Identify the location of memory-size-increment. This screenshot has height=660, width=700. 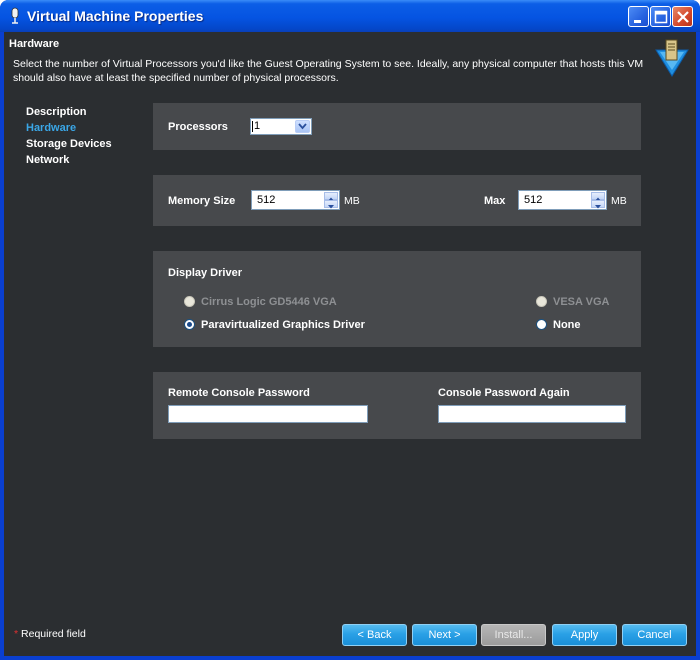
(331, 196).